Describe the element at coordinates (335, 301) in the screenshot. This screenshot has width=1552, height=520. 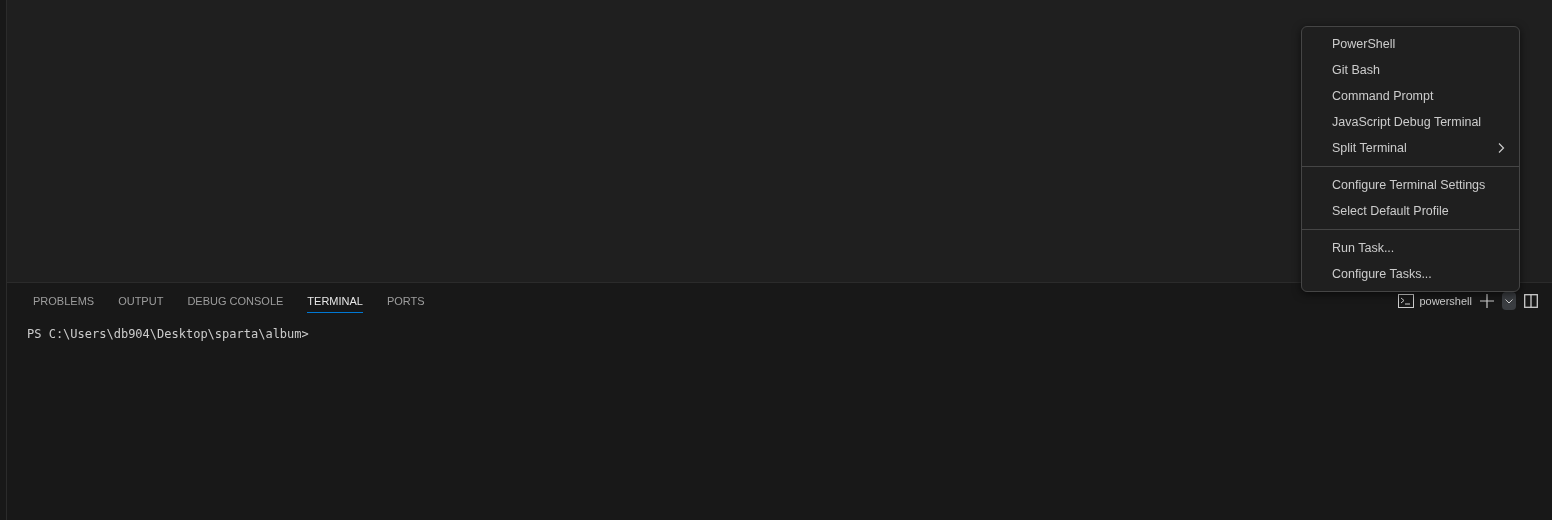
I see `panel-tab: TERMINAL` at that location.